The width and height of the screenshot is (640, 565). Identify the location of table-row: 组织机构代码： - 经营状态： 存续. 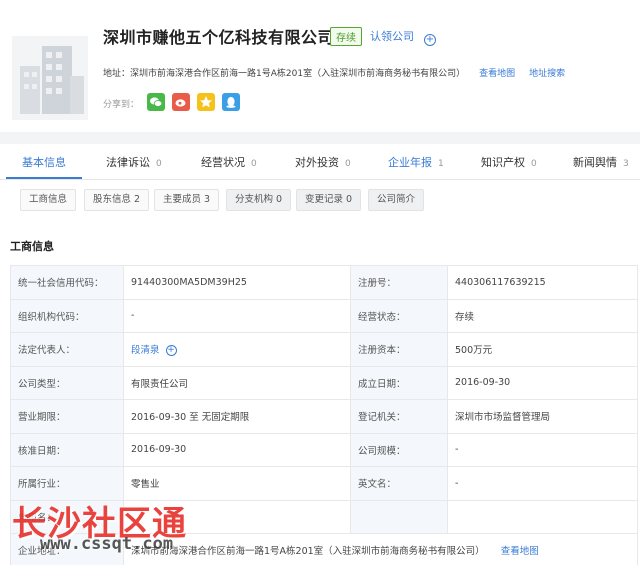
(324, 315).